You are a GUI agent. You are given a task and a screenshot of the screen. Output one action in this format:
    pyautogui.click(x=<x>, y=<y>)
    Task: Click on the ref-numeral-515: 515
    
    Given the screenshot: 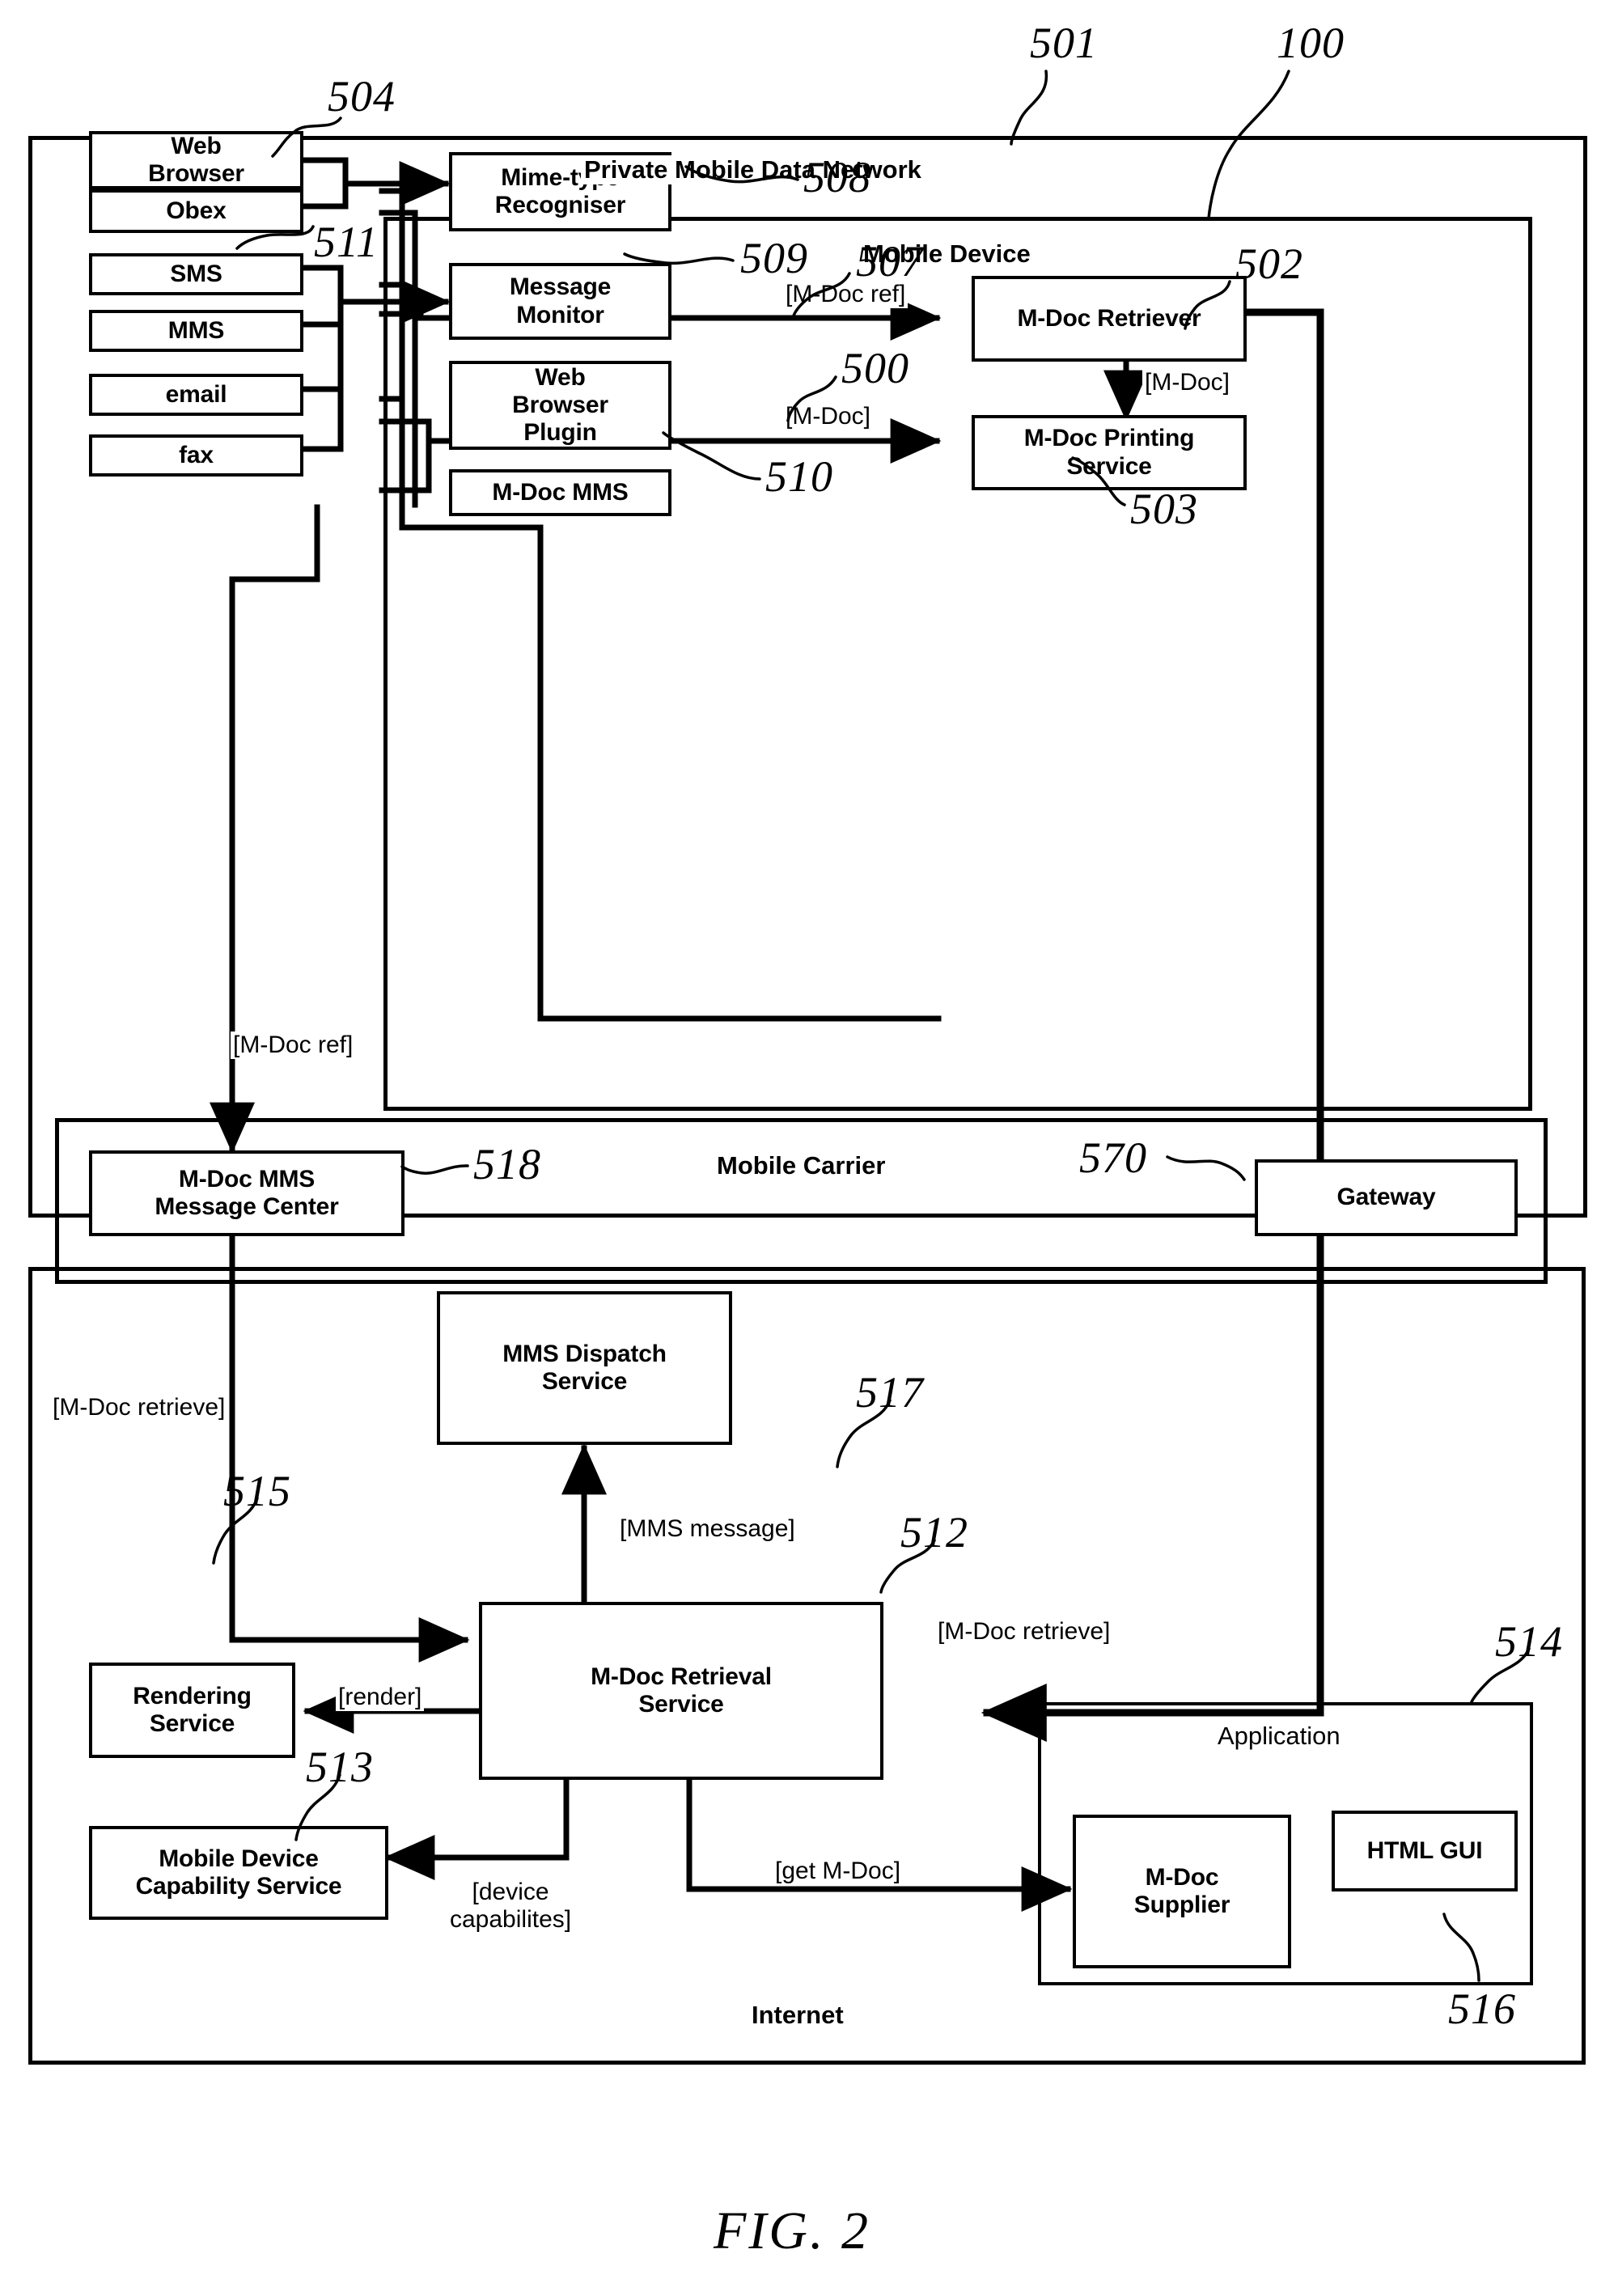 What is the action you would take?
    pyautogui.click(x=257, y=1491)
    